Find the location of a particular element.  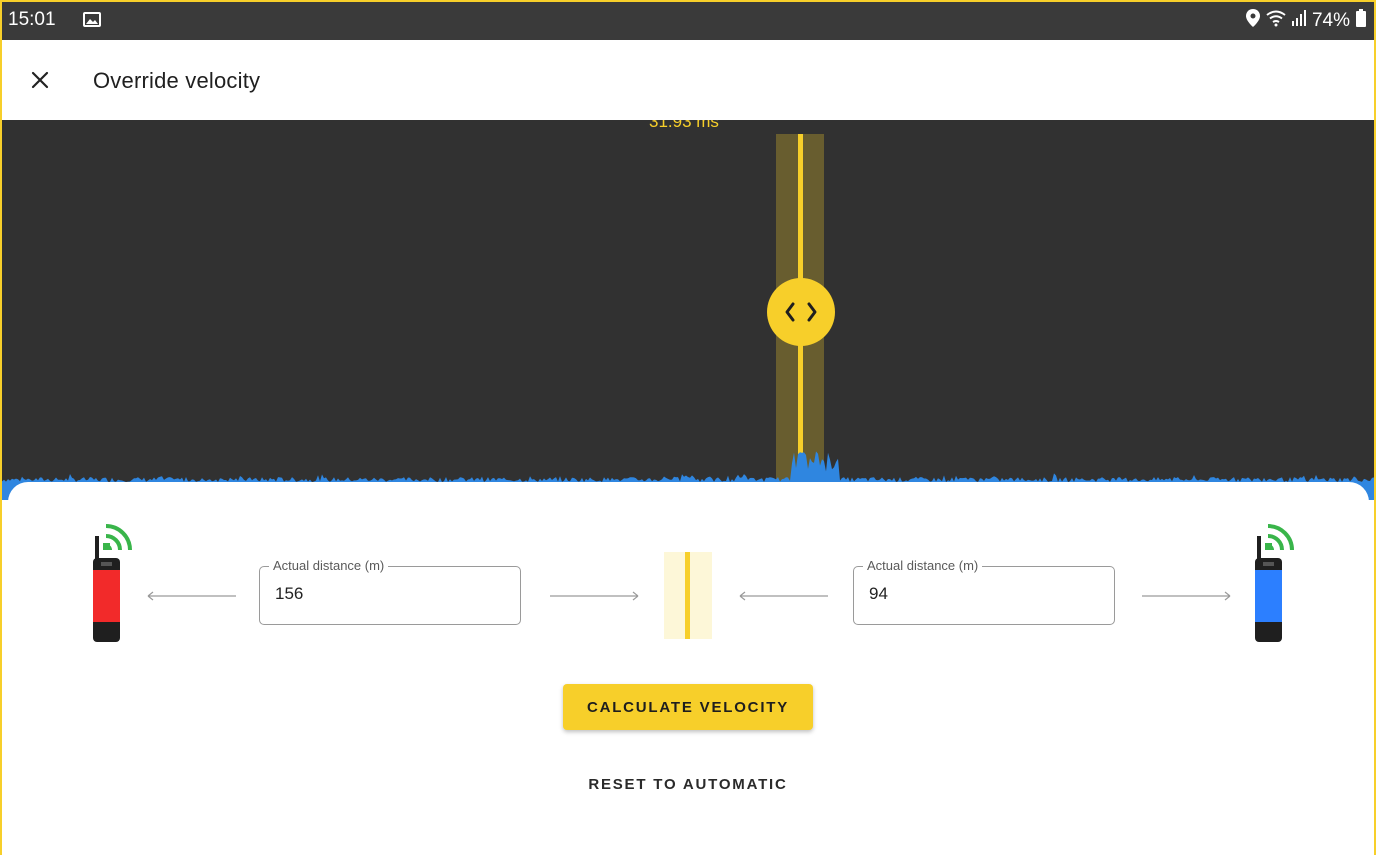

status-bar: 15:01 74% is located at coordinates (688, 20).